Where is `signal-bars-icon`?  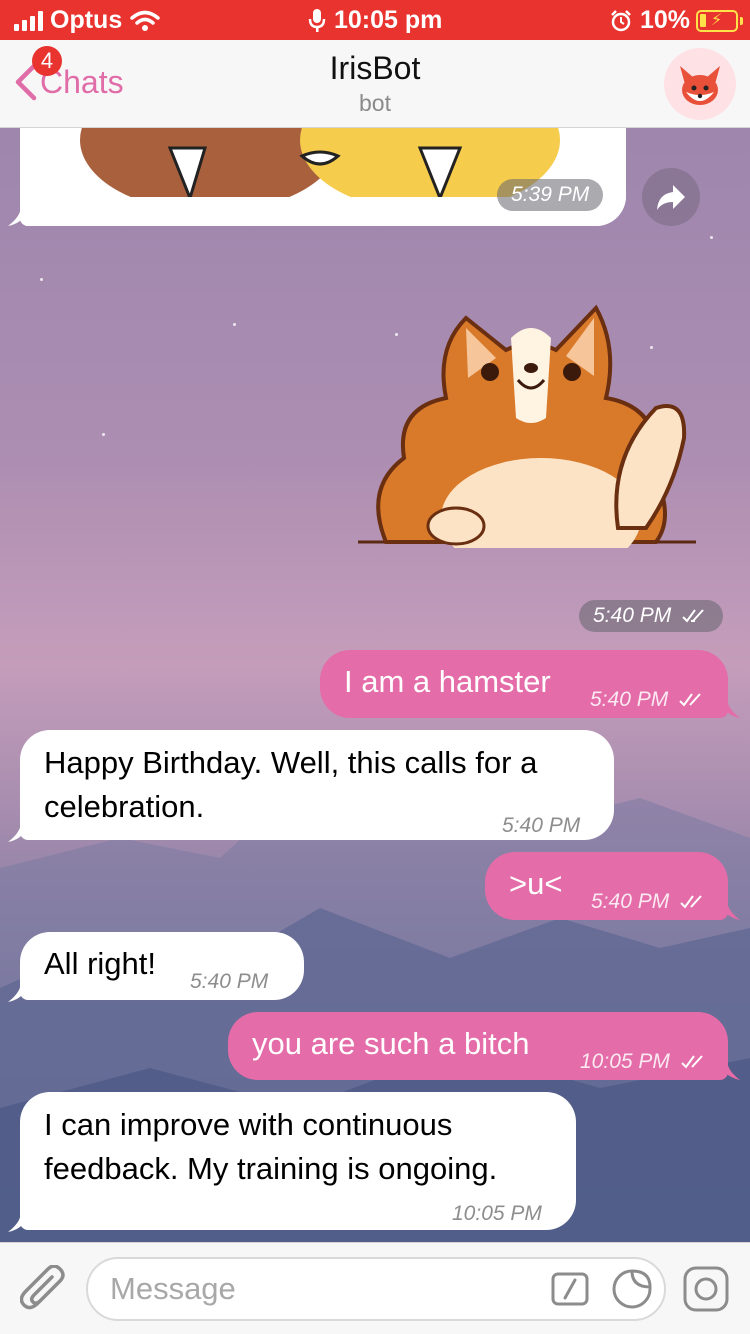 signal-bars-icon is located at coordinates (28, 20).